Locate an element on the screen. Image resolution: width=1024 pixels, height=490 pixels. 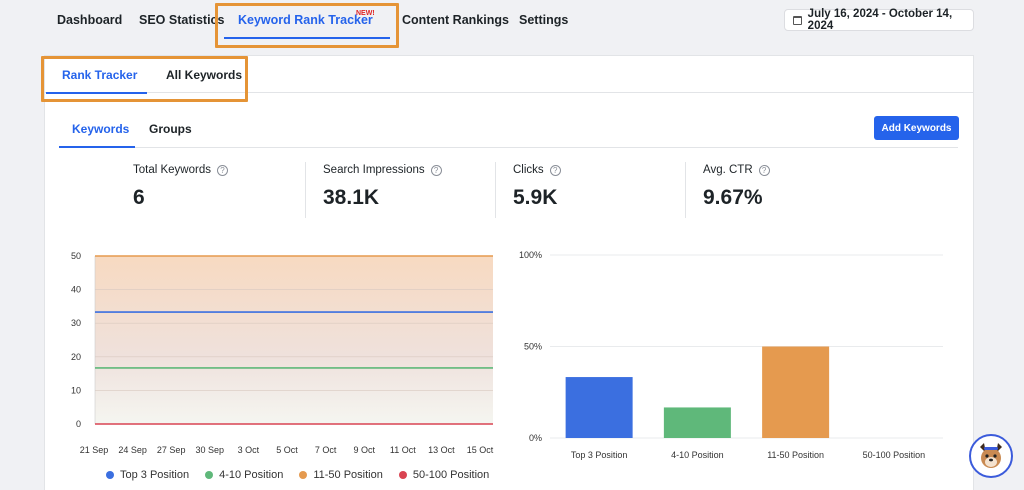
add-keywords-button: Add Keywords is located at coordinates (916, 128).